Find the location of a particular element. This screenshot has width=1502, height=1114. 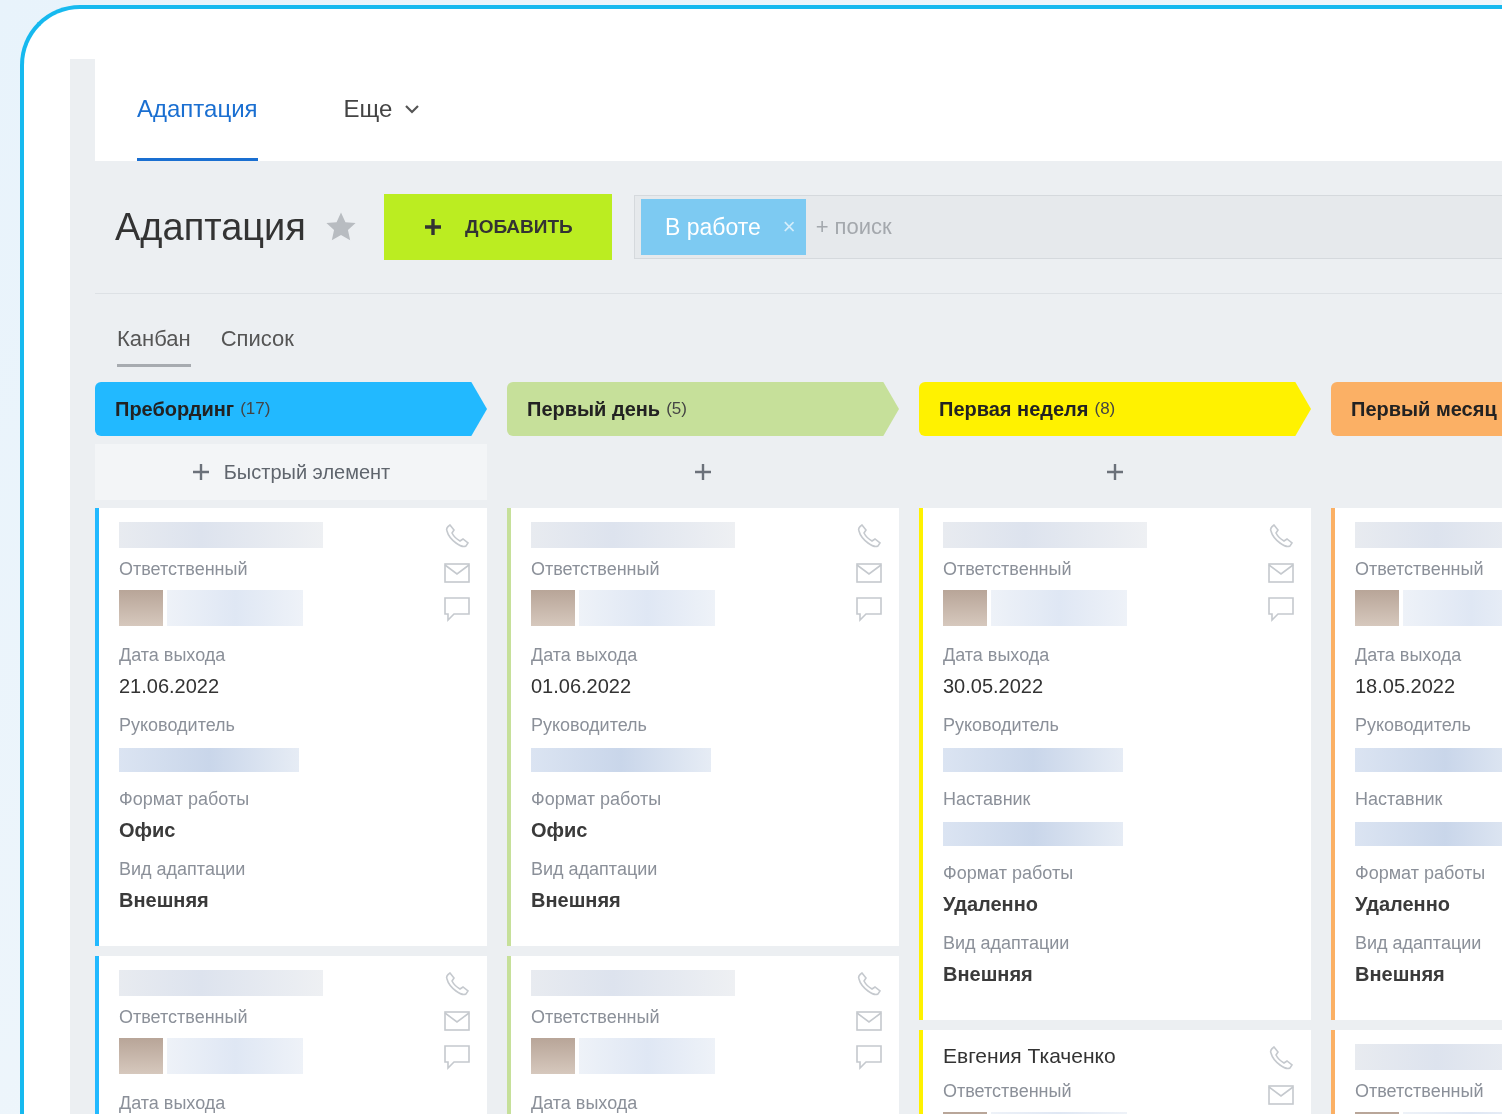

view-tab: Канбан is located at coordinates (154, 346).